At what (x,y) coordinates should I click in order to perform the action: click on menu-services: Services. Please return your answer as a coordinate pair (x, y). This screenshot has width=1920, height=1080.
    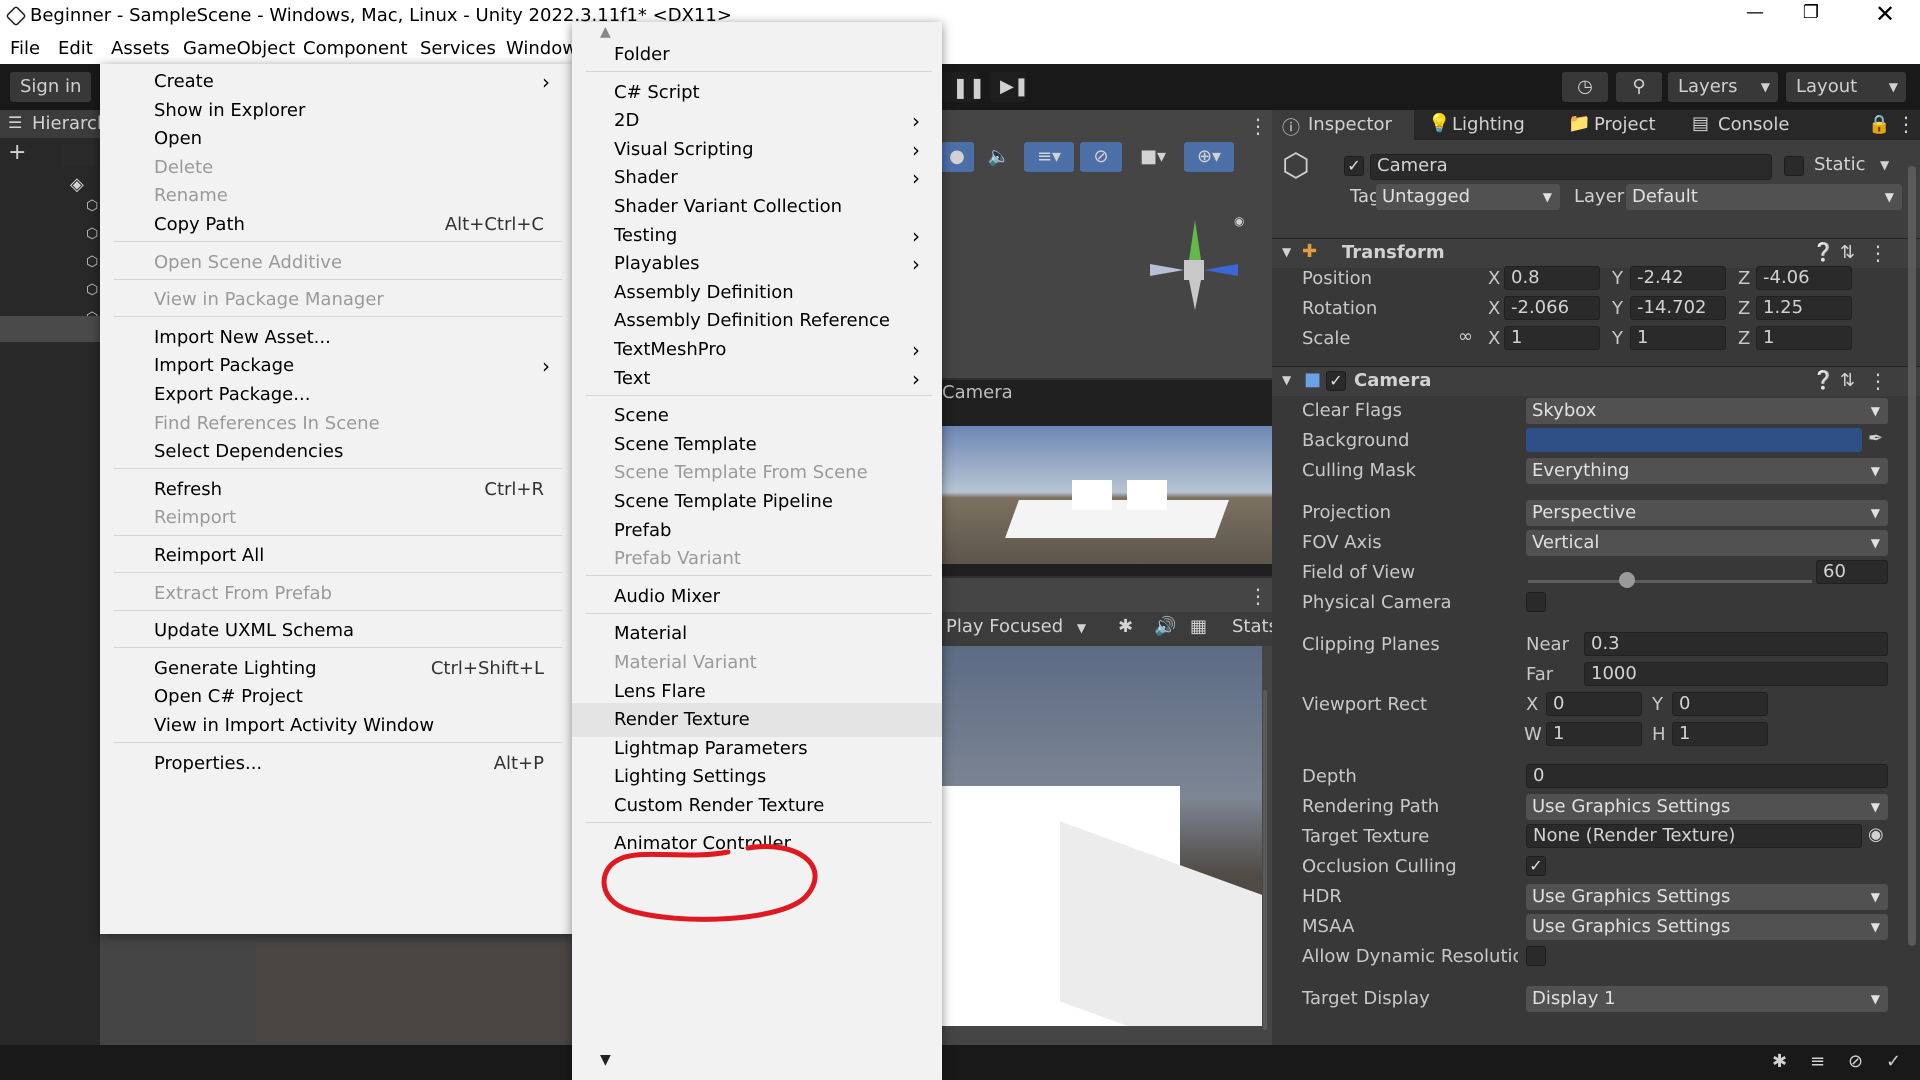
    Looking at the image, I should click on (458, 48).